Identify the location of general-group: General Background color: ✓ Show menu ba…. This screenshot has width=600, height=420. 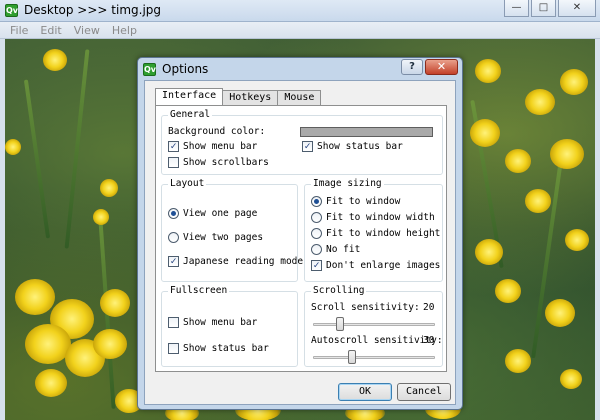
(302, 142).